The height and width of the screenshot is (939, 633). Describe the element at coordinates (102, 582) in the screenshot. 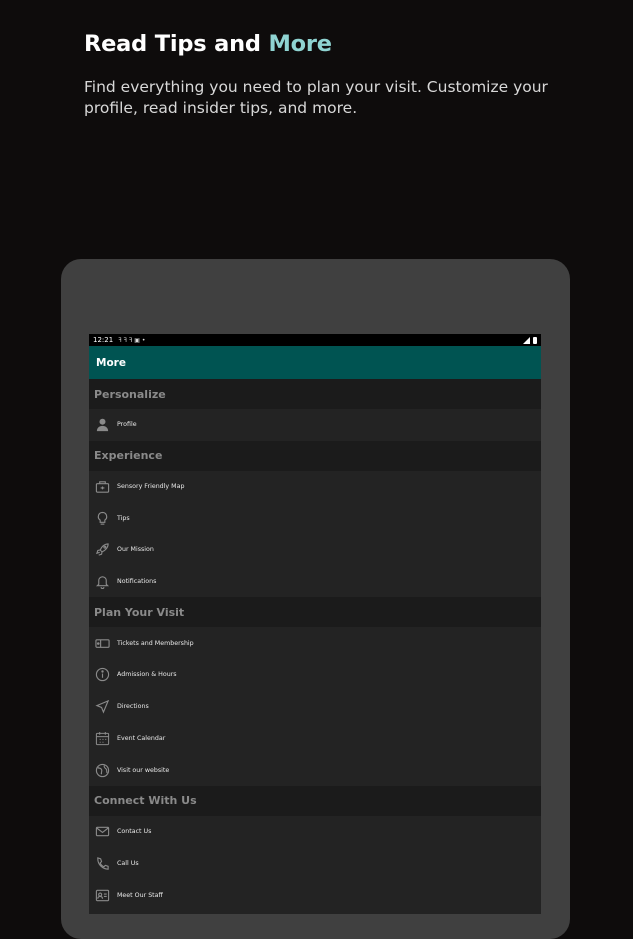

I see `bell-icon` at that location.